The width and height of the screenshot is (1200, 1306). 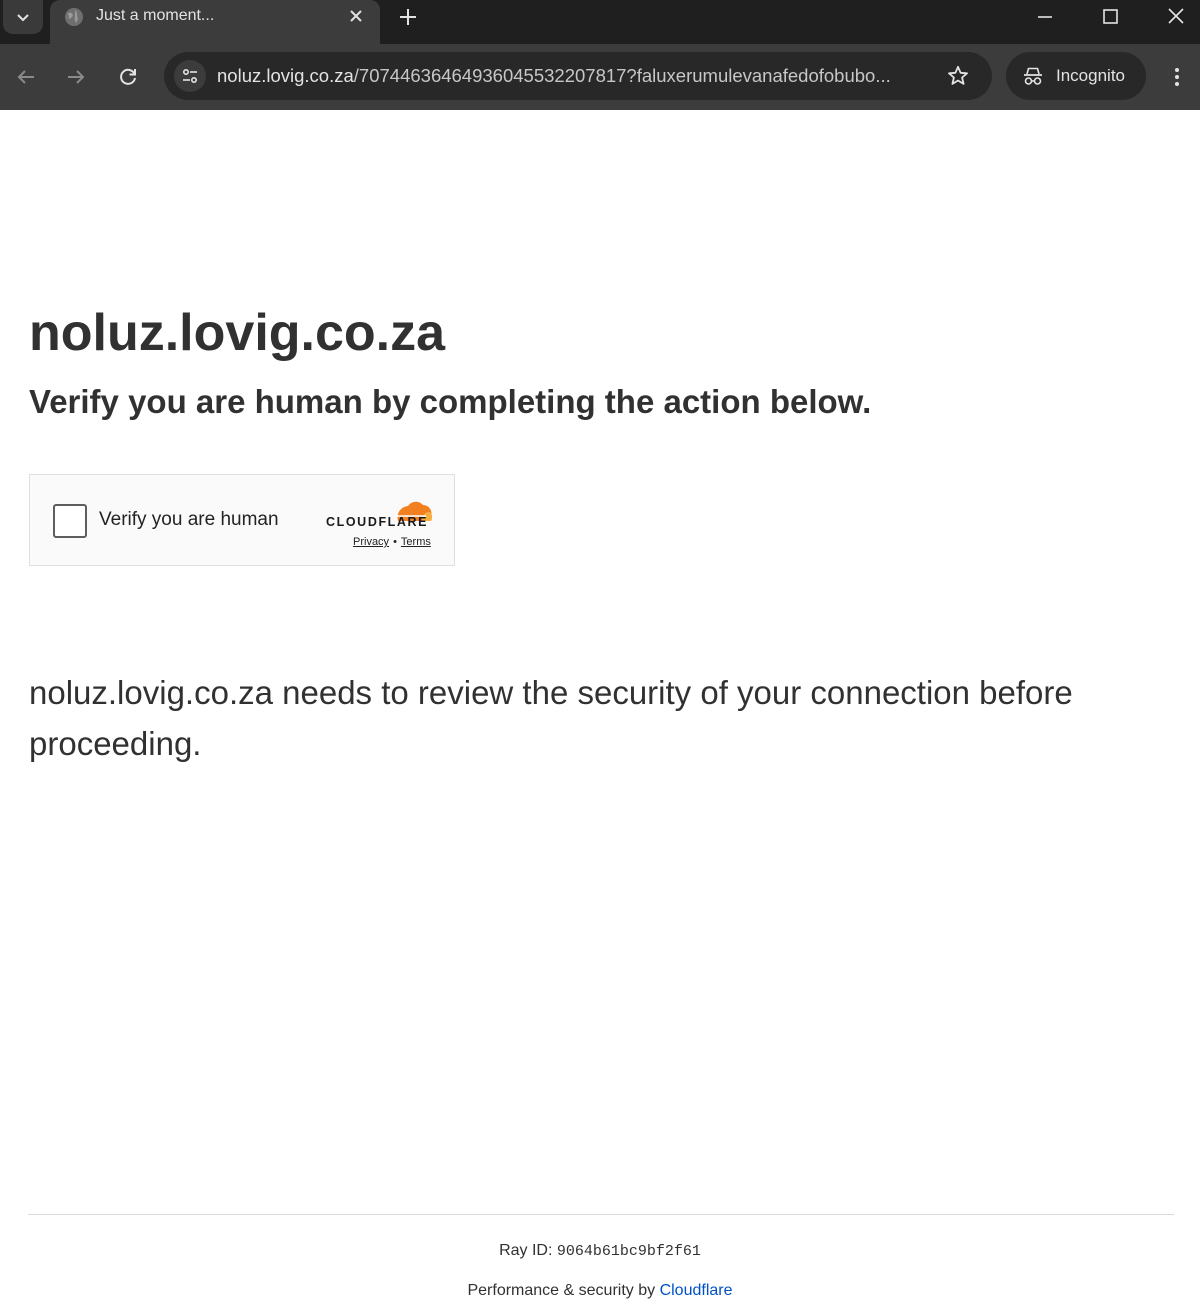 What do you see at coordinates (1090, 75) in the screenshot?
I see `incognito-label: Incognito` at bounding box center [1090, 75].